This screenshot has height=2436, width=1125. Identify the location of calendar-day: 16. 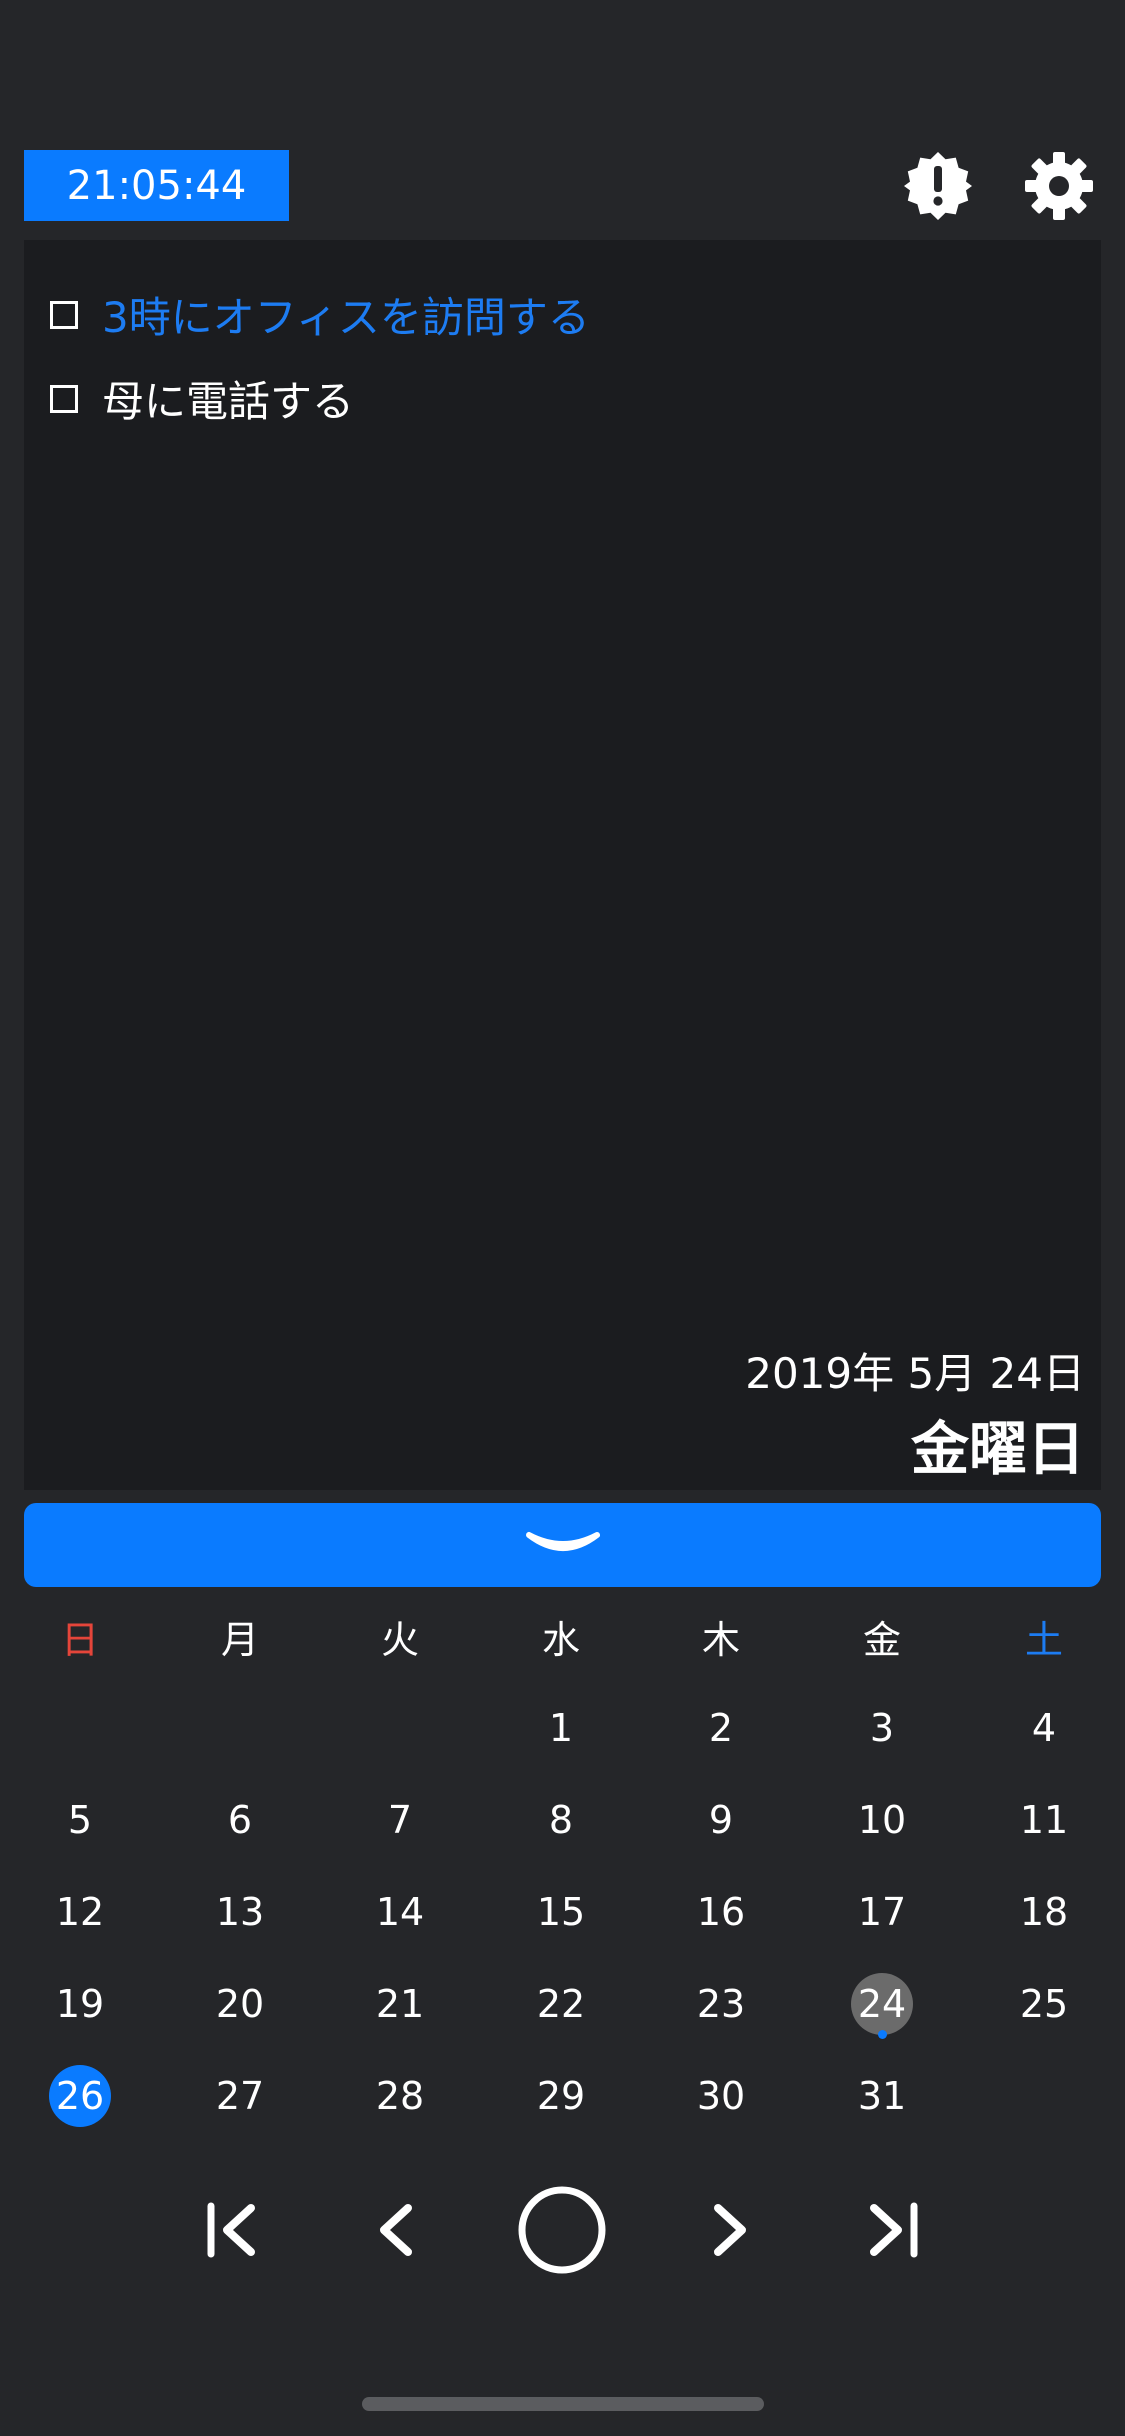
(721, 1912).